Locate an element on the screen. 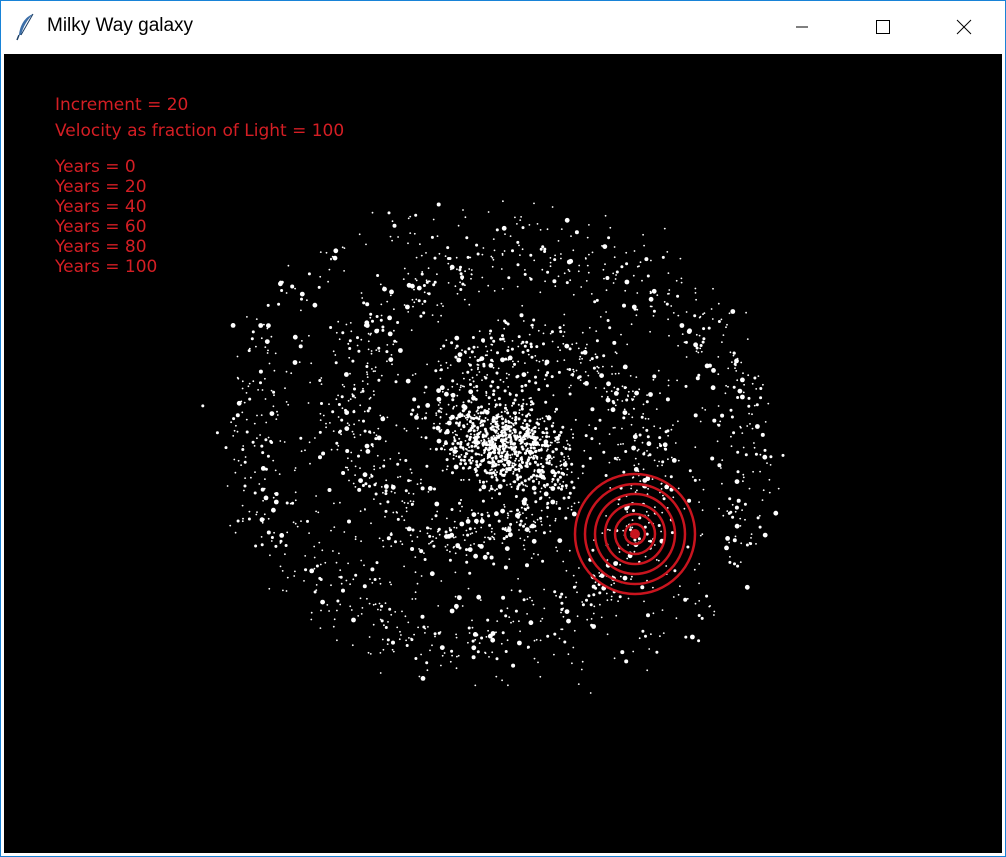 This screenshot has height=857, width=1006. close-button is located at coordinates (964, 27).